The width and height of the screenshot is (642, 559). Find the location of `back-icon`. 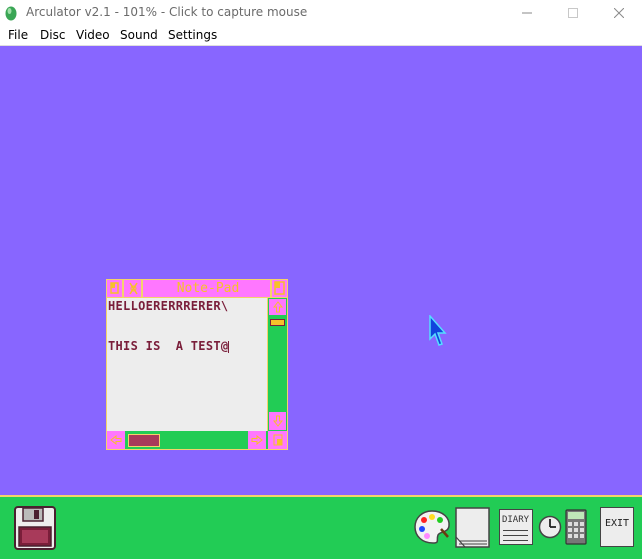

back-icon is located at coordinates (114, 288).